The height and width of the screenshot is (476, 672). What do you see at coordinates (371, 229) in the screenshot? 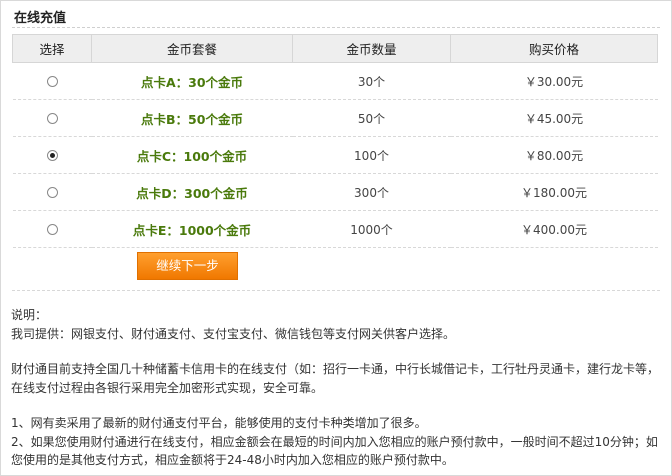
I see `coin-count: 1000个` at bounding box center [371, 229].